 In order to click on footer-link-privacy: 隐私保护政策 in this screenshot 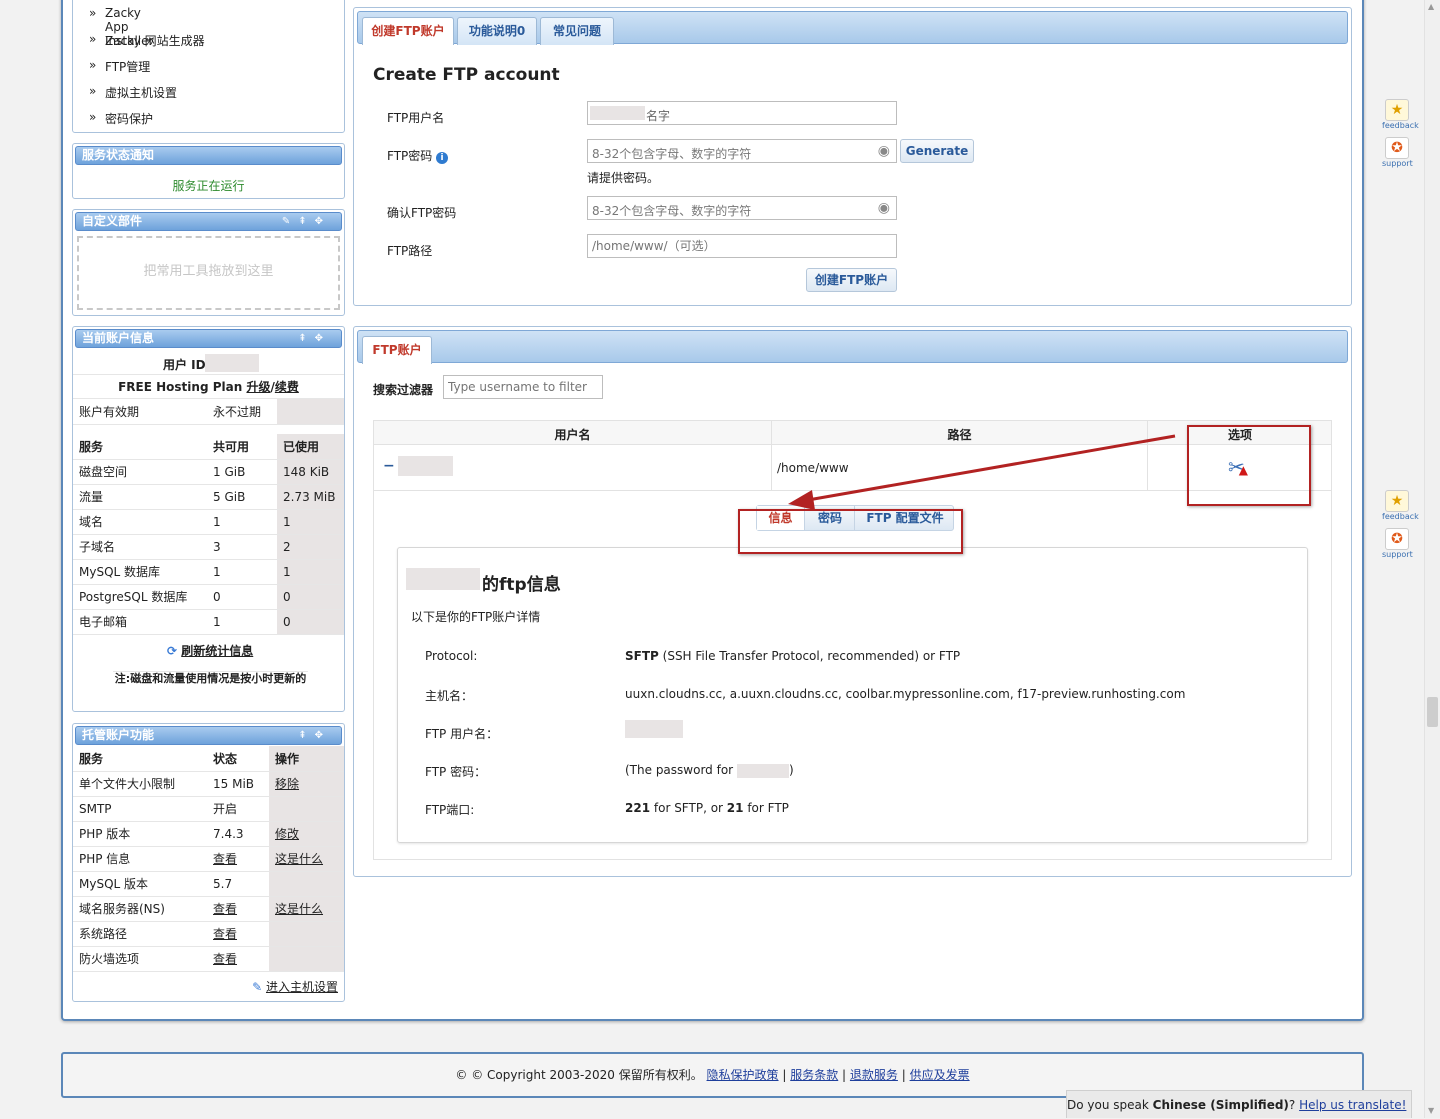, I will do `click(743, 1075)`.